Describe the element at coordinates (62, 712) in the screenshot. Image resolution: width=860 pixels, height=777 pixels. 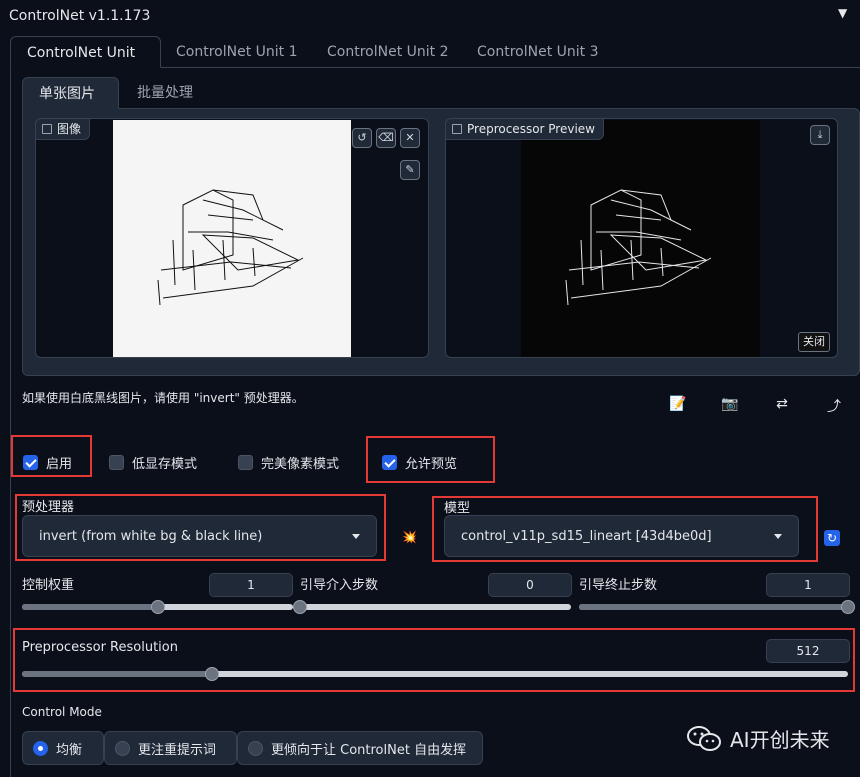
I see `control-mode-label: Control Mode` at that location.